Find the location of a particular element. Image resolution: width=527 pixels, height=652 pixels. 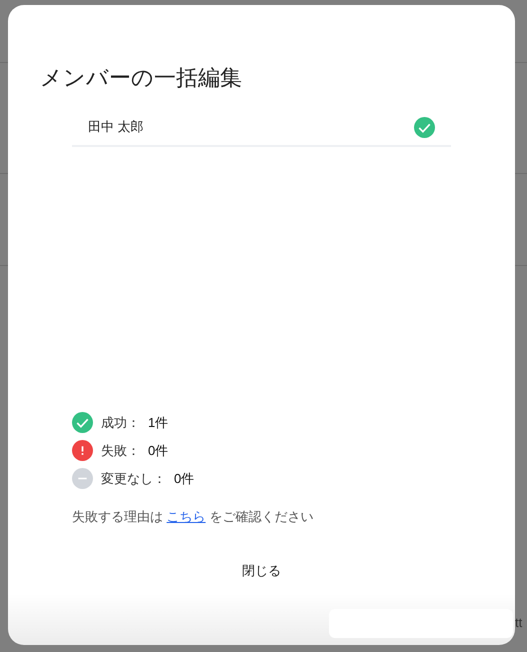

member-name: 田中 太郎 is located at coordinates (116, 127).